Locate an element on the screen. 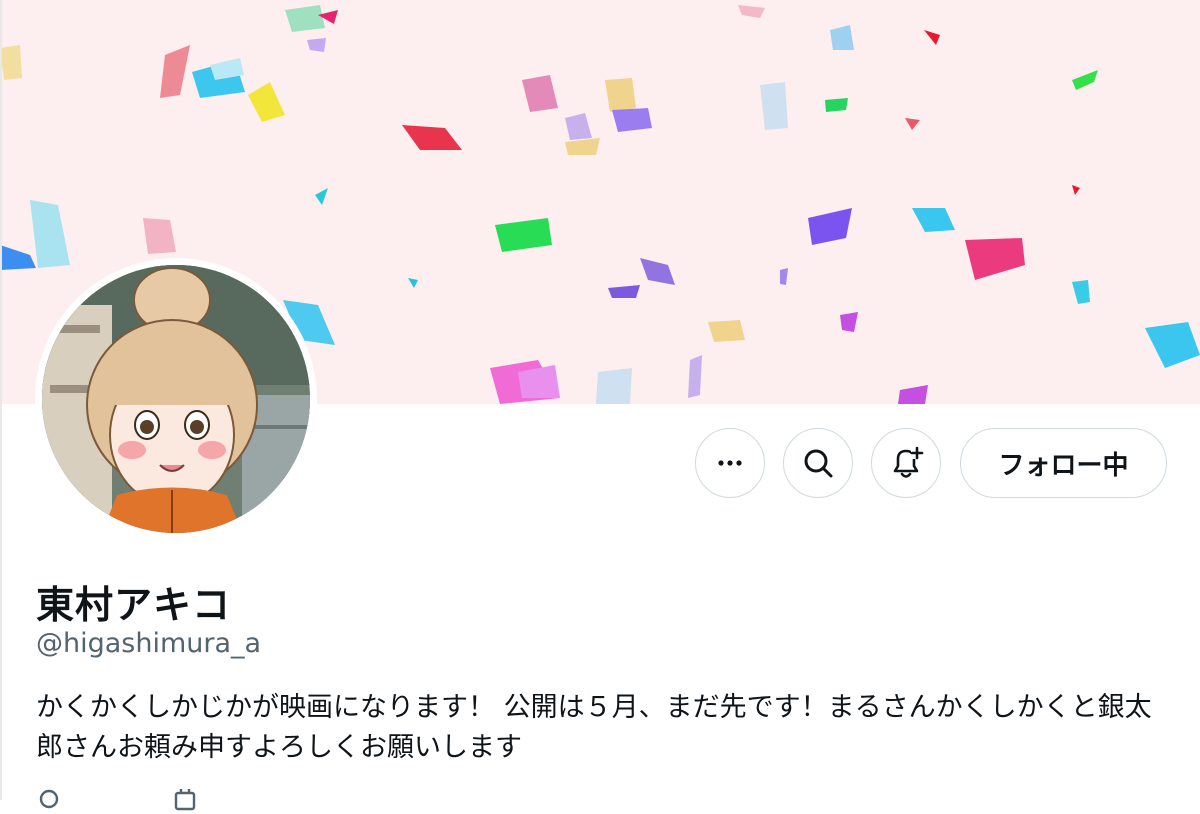  calendar-icon is located at coordinates (185, 800).